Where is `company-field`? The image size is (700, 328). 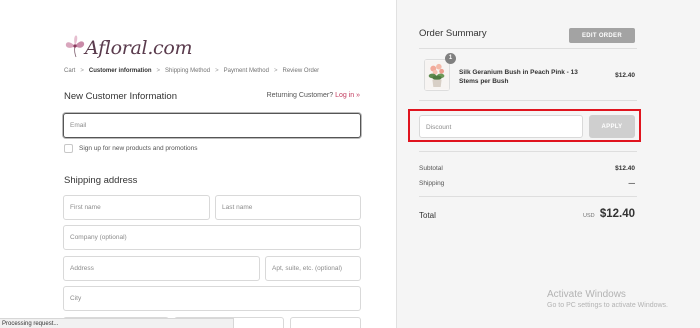
company-field is located at coordinates (212, 237).